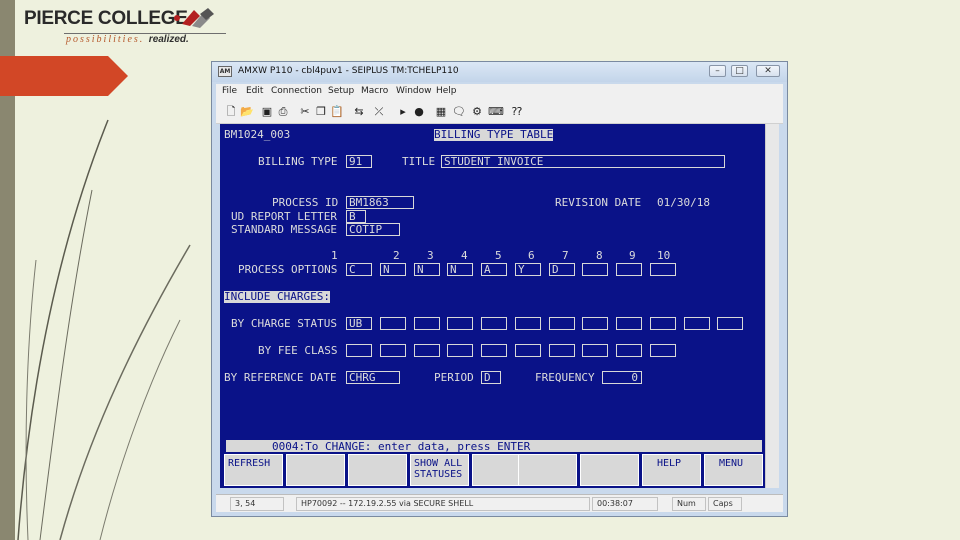  What do you see at coordinates (284, 229) in the screenshot?
I see `standard-message-label: STANDARD MESSAGE` at bounding box center [284, 229].